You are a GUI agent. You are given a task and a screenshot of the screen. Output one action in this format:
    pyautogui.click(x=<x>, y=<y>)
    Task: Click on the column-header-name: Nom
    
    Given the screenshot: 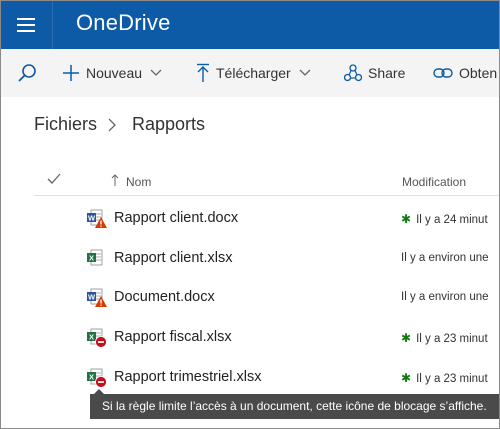 What is the action you would take?
    pyautogui.click(x=138, y=182)
    